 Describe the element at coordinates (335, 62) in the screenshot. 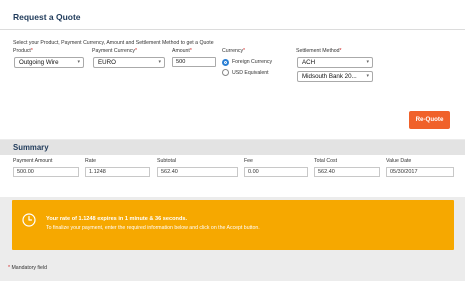

I see `settlement-method-select: ACH ▾` at that location.